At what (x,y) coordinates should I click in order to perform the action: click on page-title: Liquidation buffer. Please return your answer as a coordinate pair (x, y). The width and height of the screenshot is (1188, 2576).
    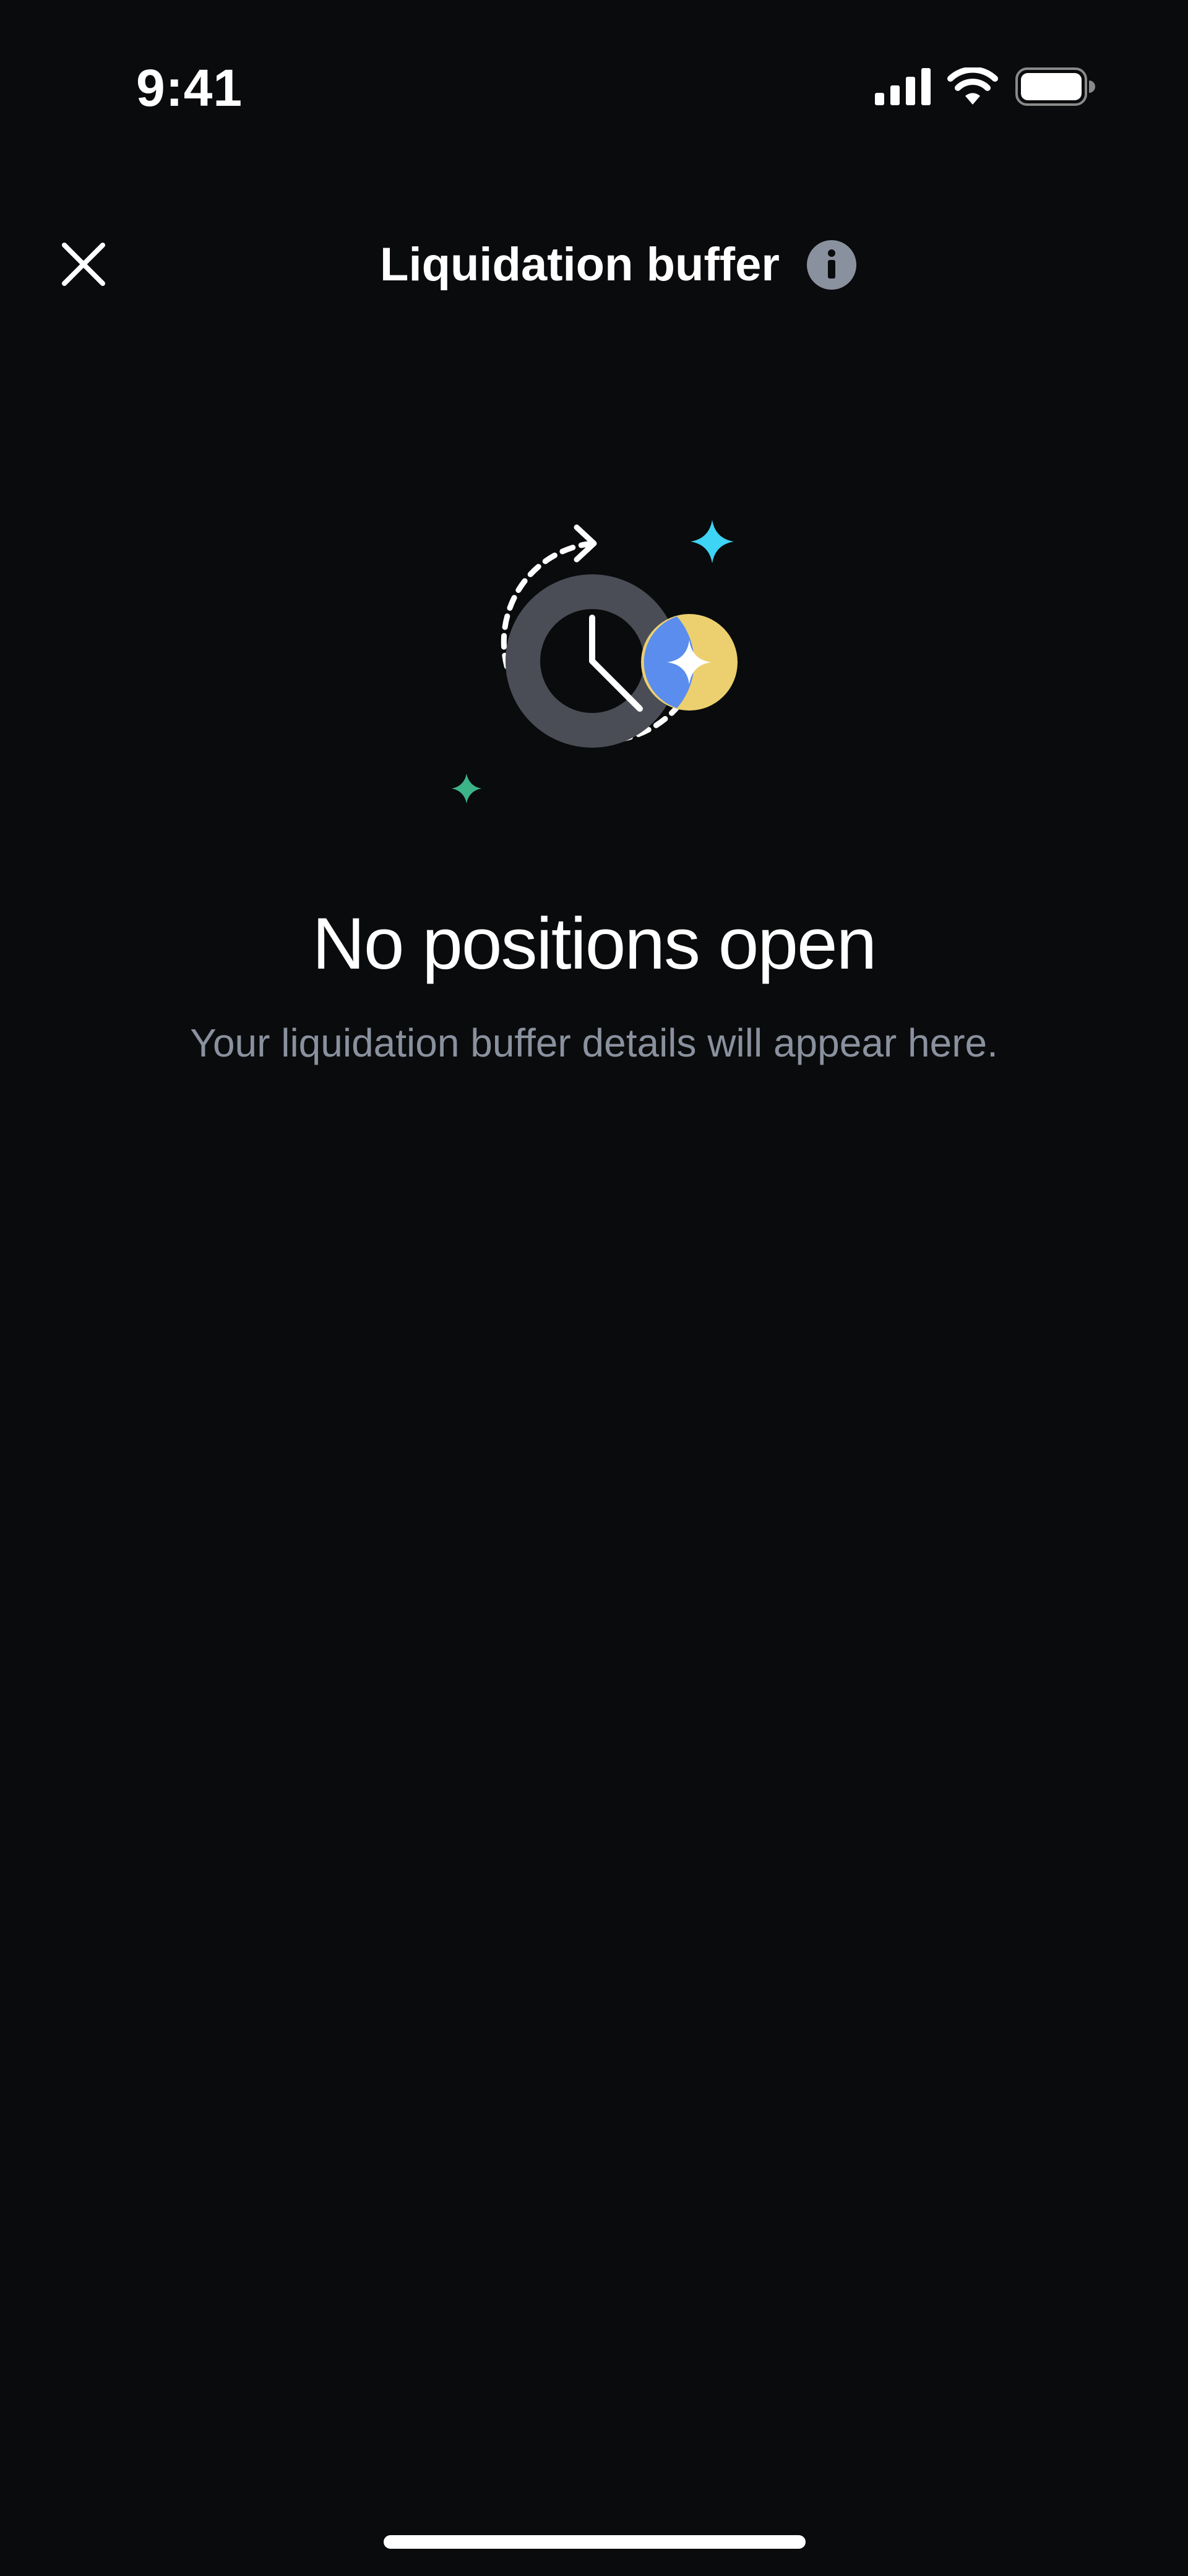
    Looking at the image, I should click on (580, 264).